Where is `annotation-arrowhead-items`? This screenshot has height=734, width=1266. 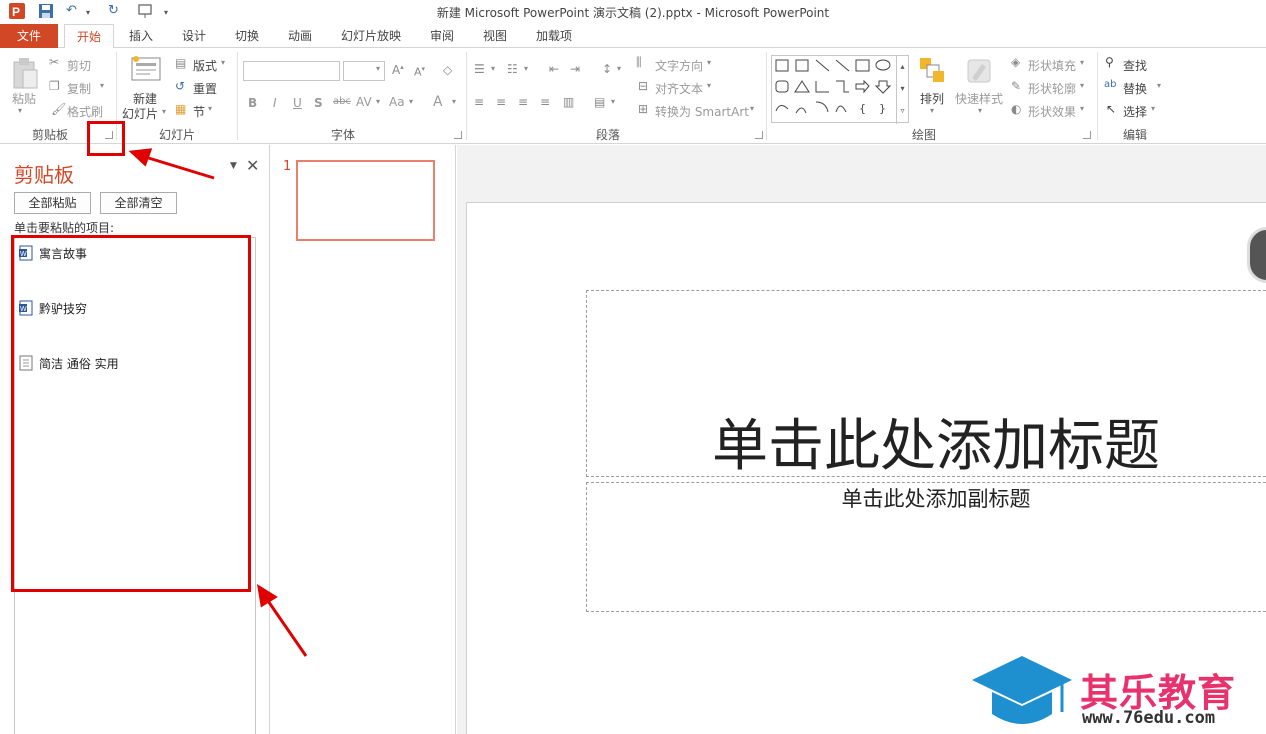 annotation-arrowhead-items is located at coordinates (267, 595).